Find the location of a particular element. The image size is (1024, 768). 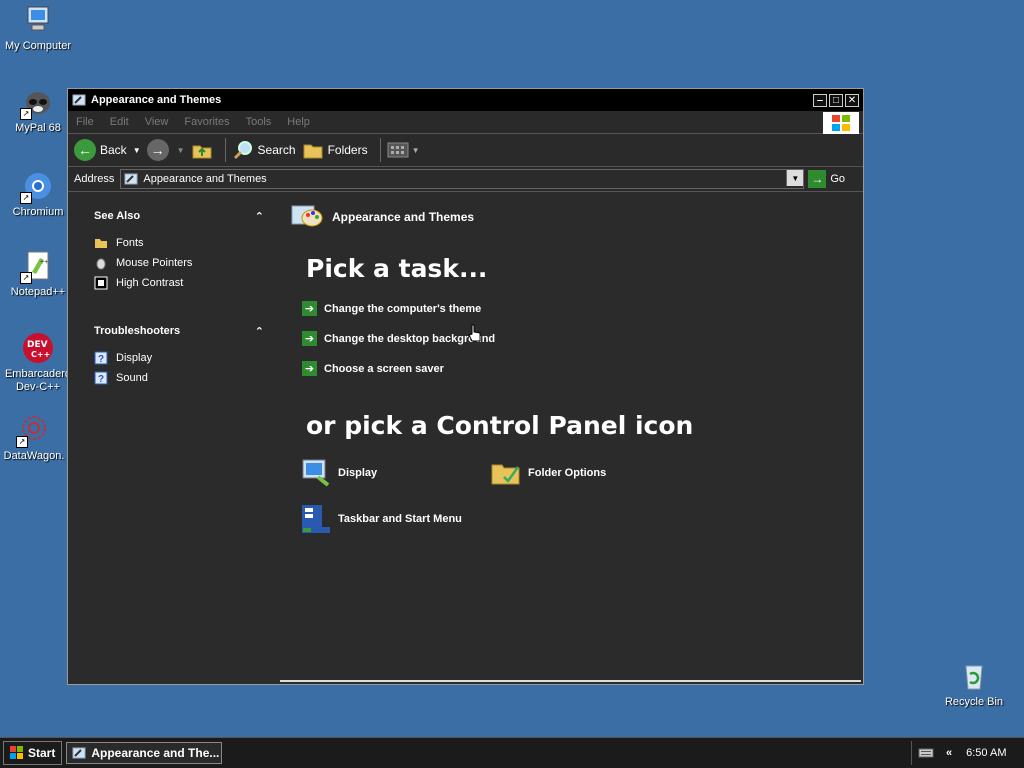

forward-button: → ▼ is located at coordinates (165, 150).